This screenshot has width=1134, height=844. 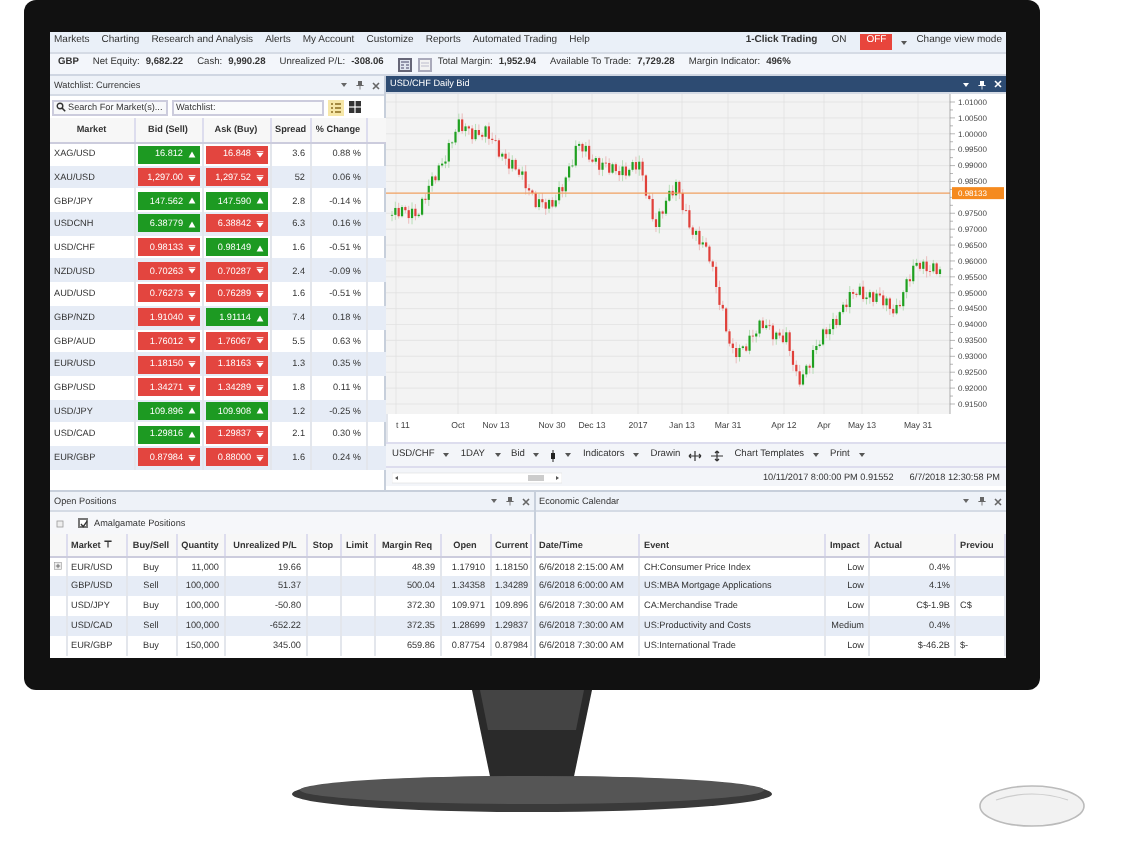 I want to click on grid-view-icon, so click(x=355, y=107).